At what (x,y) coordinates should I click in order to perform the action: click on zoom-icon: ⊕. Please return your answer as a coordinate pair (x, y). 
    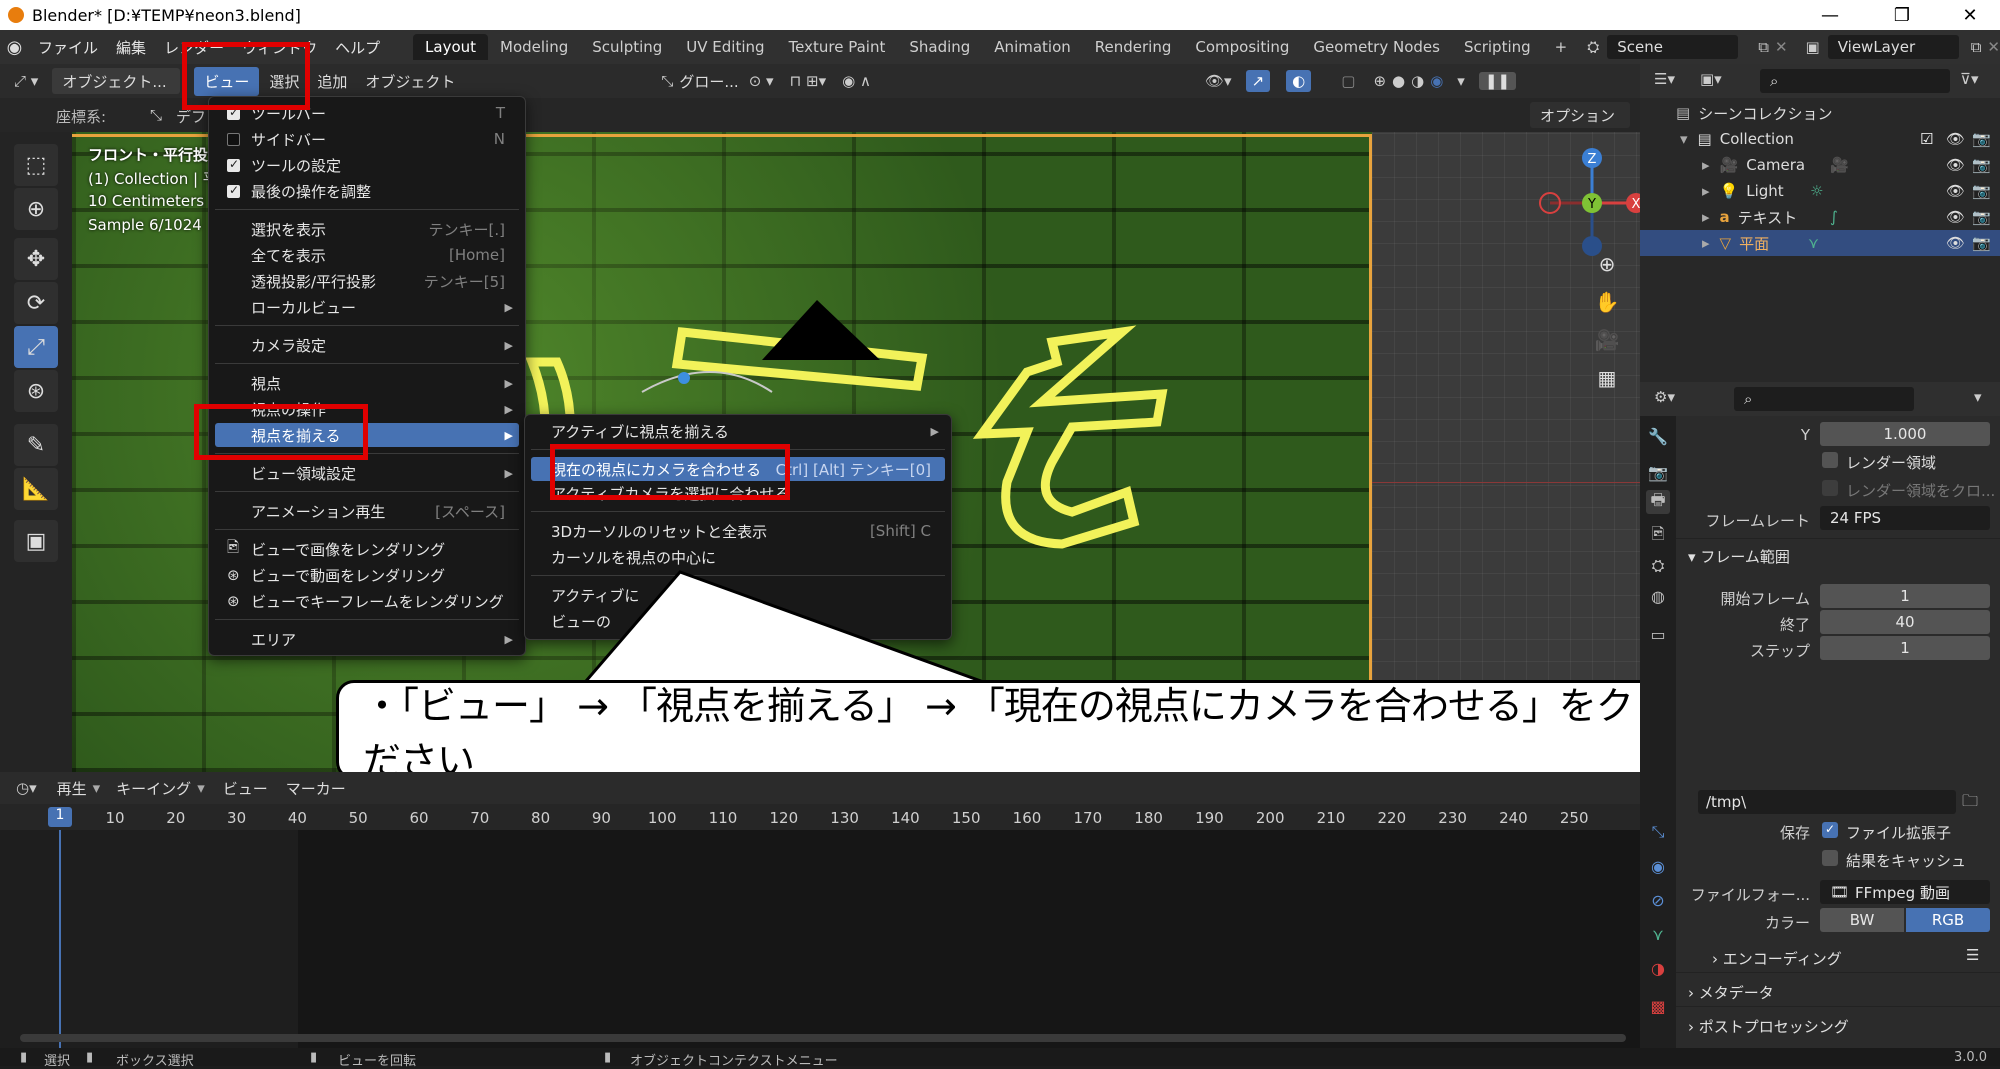
    Looking at the image, I should click on (1607, 264).